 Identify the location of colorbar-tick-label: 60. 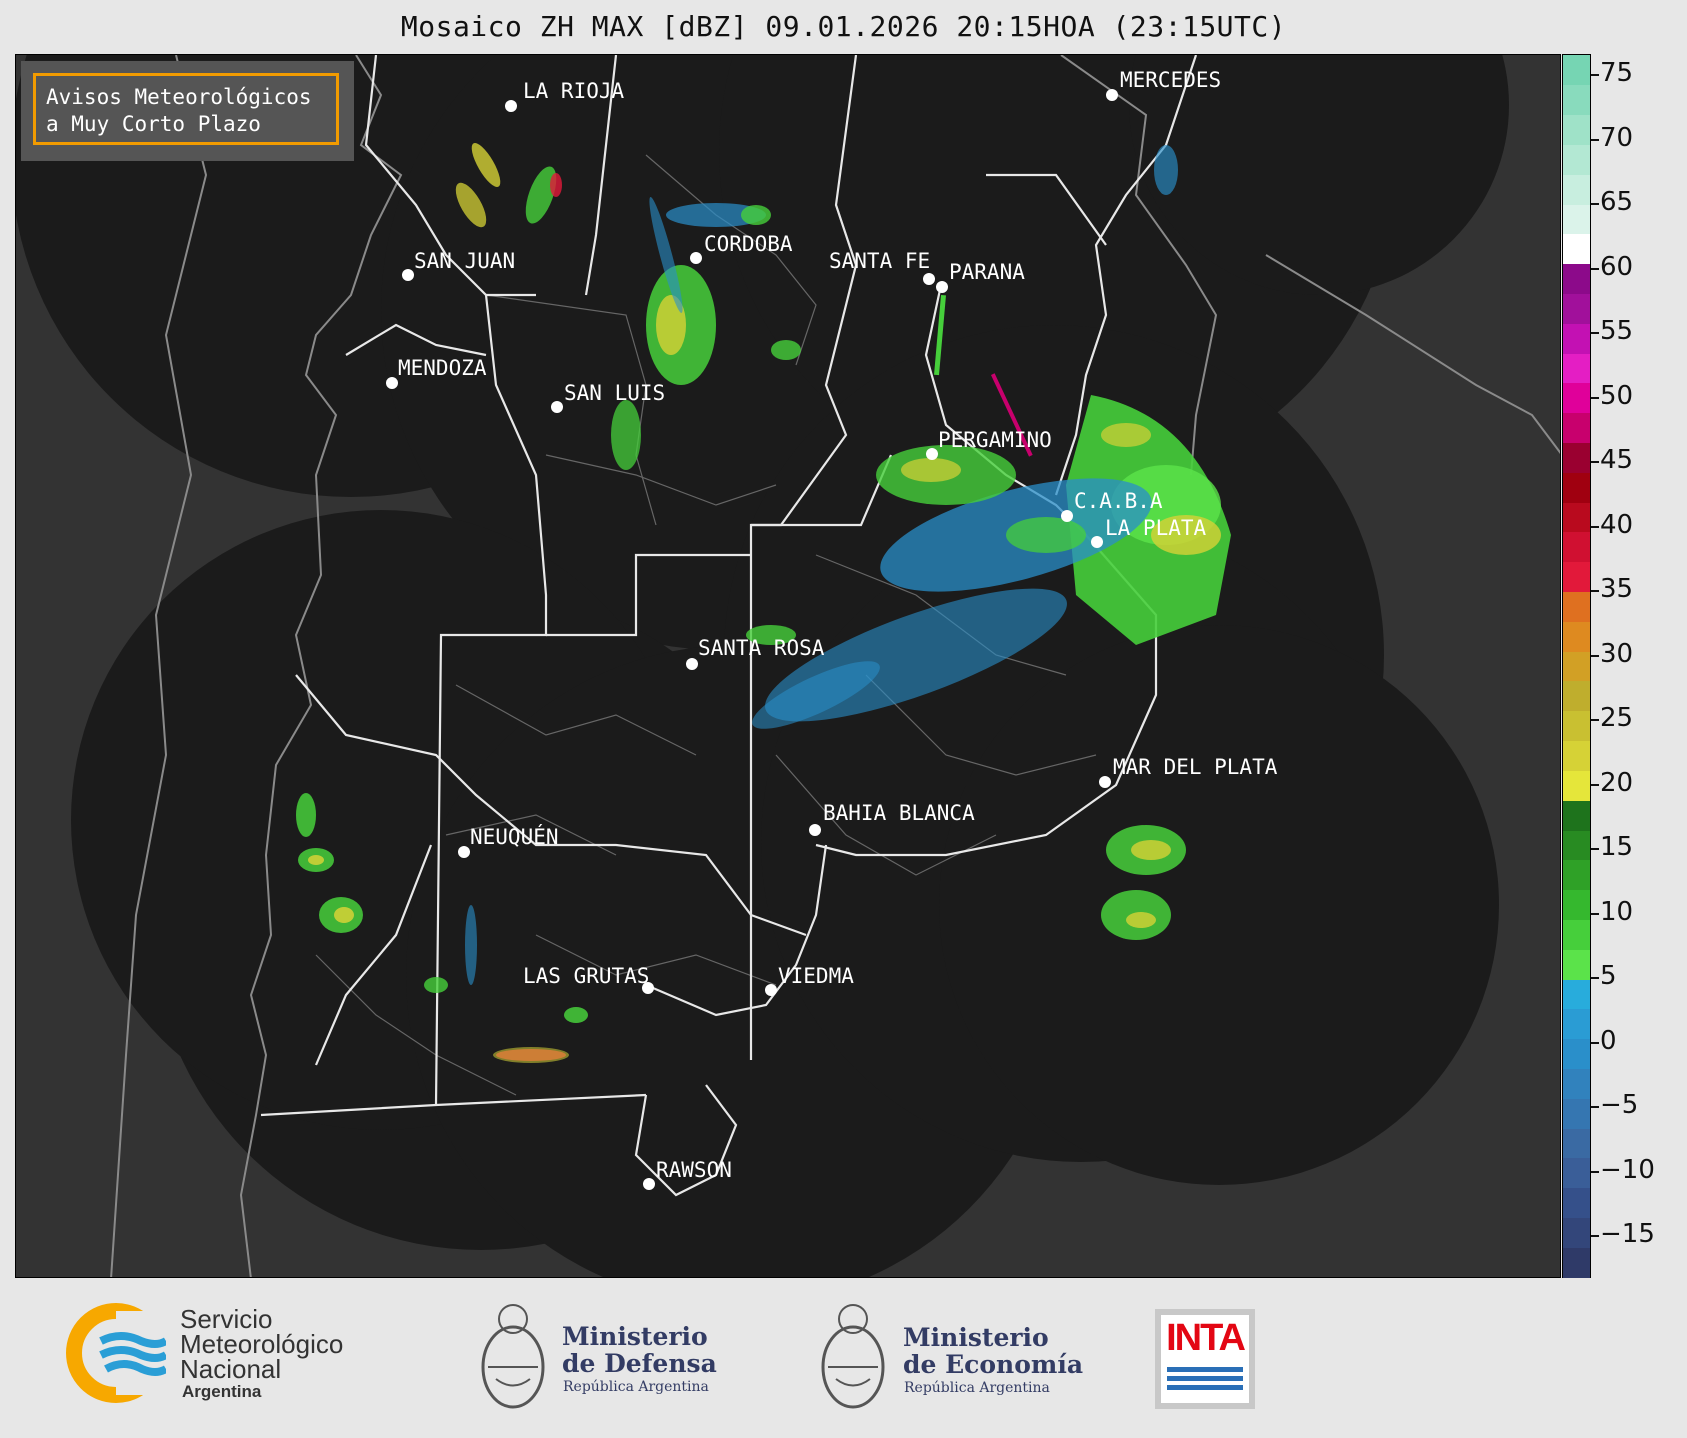
(1617, 266).